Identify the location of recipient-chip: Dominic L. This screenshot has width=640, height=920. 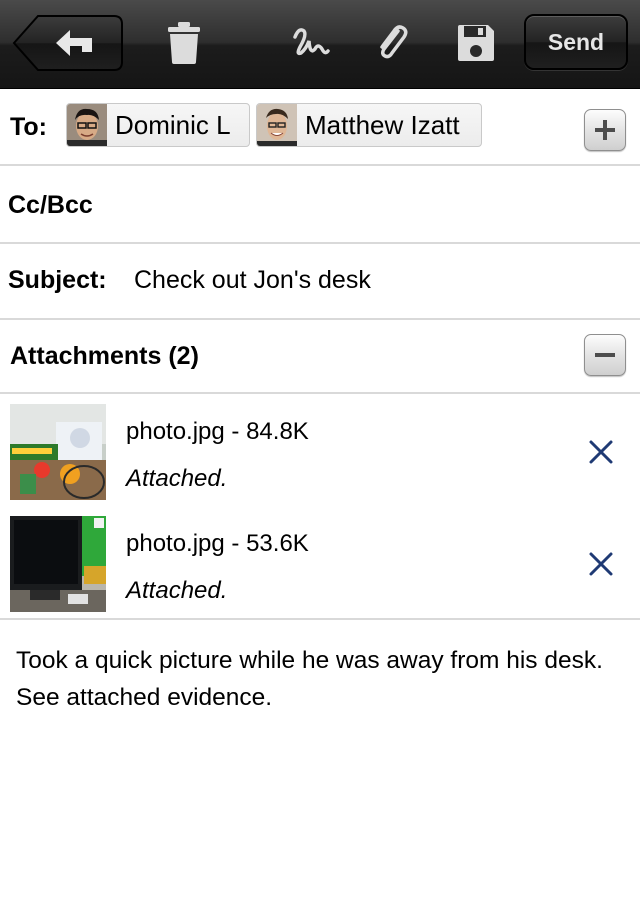
(158, 125).